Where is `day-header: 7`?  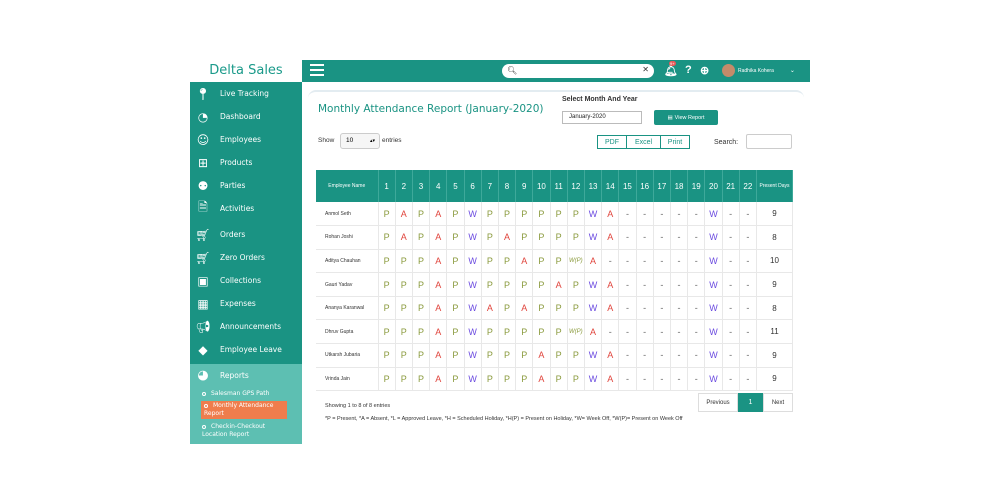 day-header: 7 is located at coordinates (490, 186).